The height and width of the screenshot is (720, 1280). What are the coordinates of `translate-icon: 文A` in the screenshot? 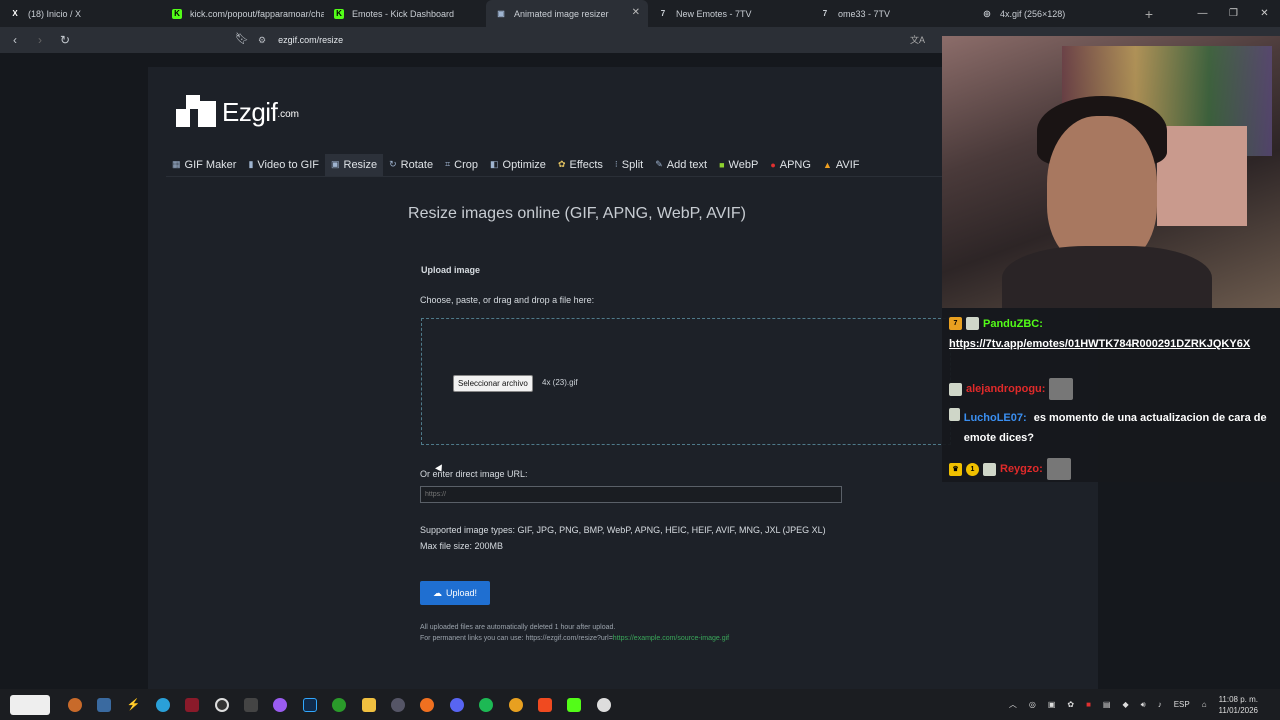 It's located at (917, 39).